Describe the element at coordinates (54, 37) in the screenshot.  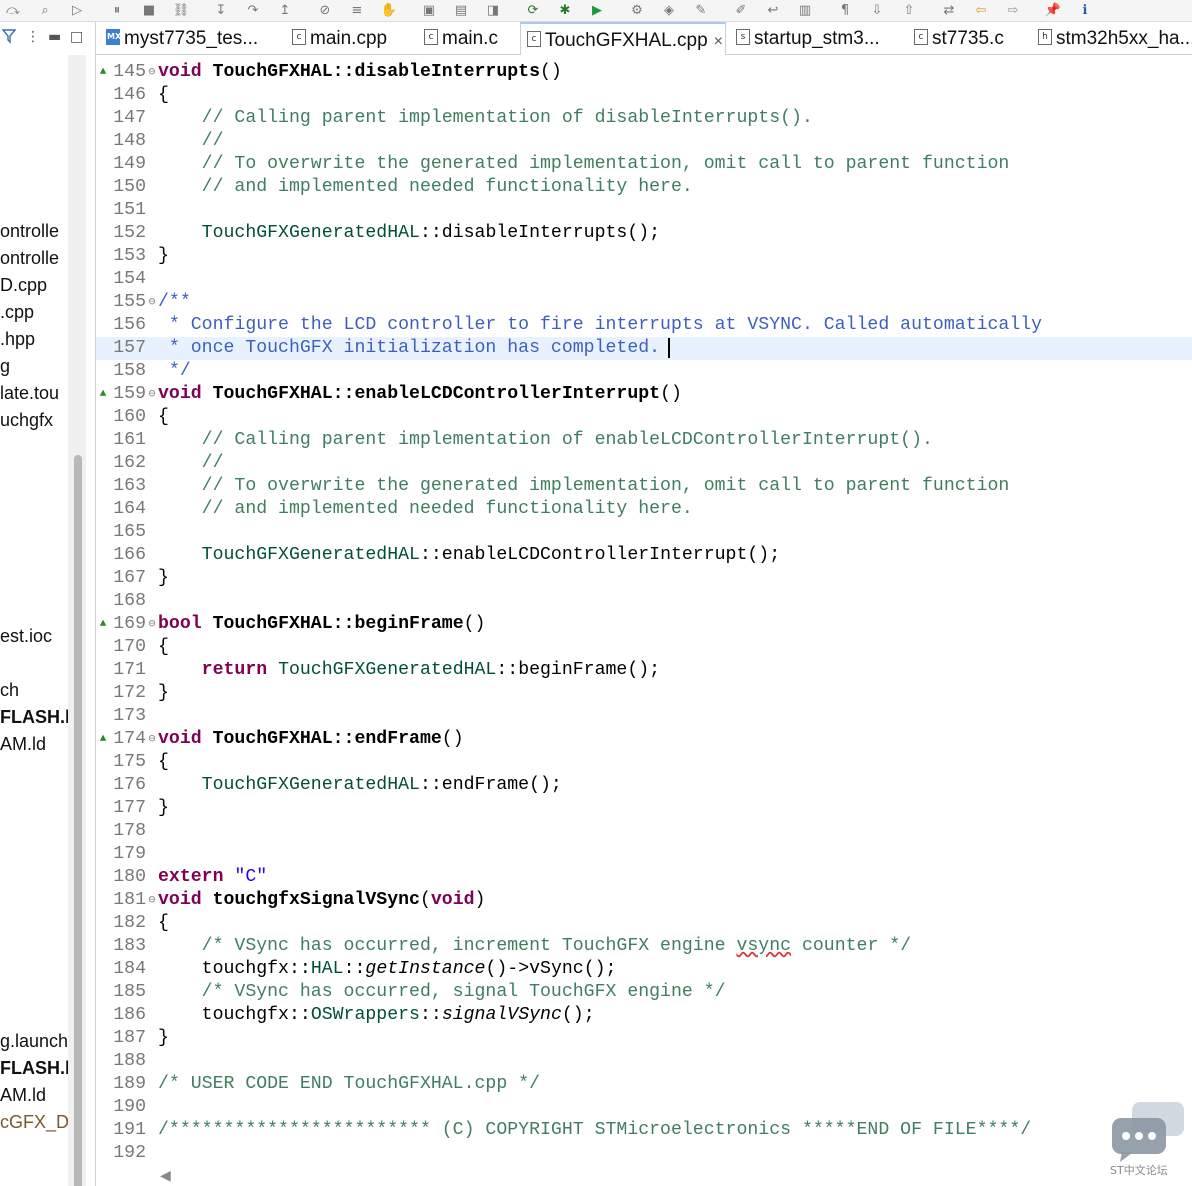
I see `minimize-icon: ▬` at that location.